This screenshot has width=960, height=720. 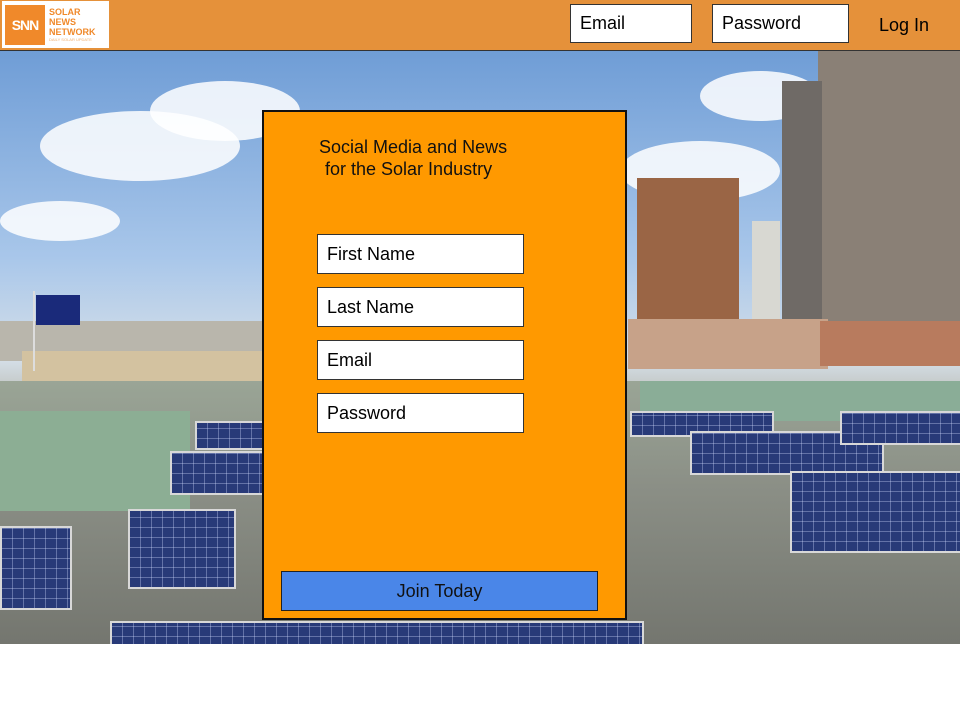 I want to click on australian-flag, so click(x=58, y=310).